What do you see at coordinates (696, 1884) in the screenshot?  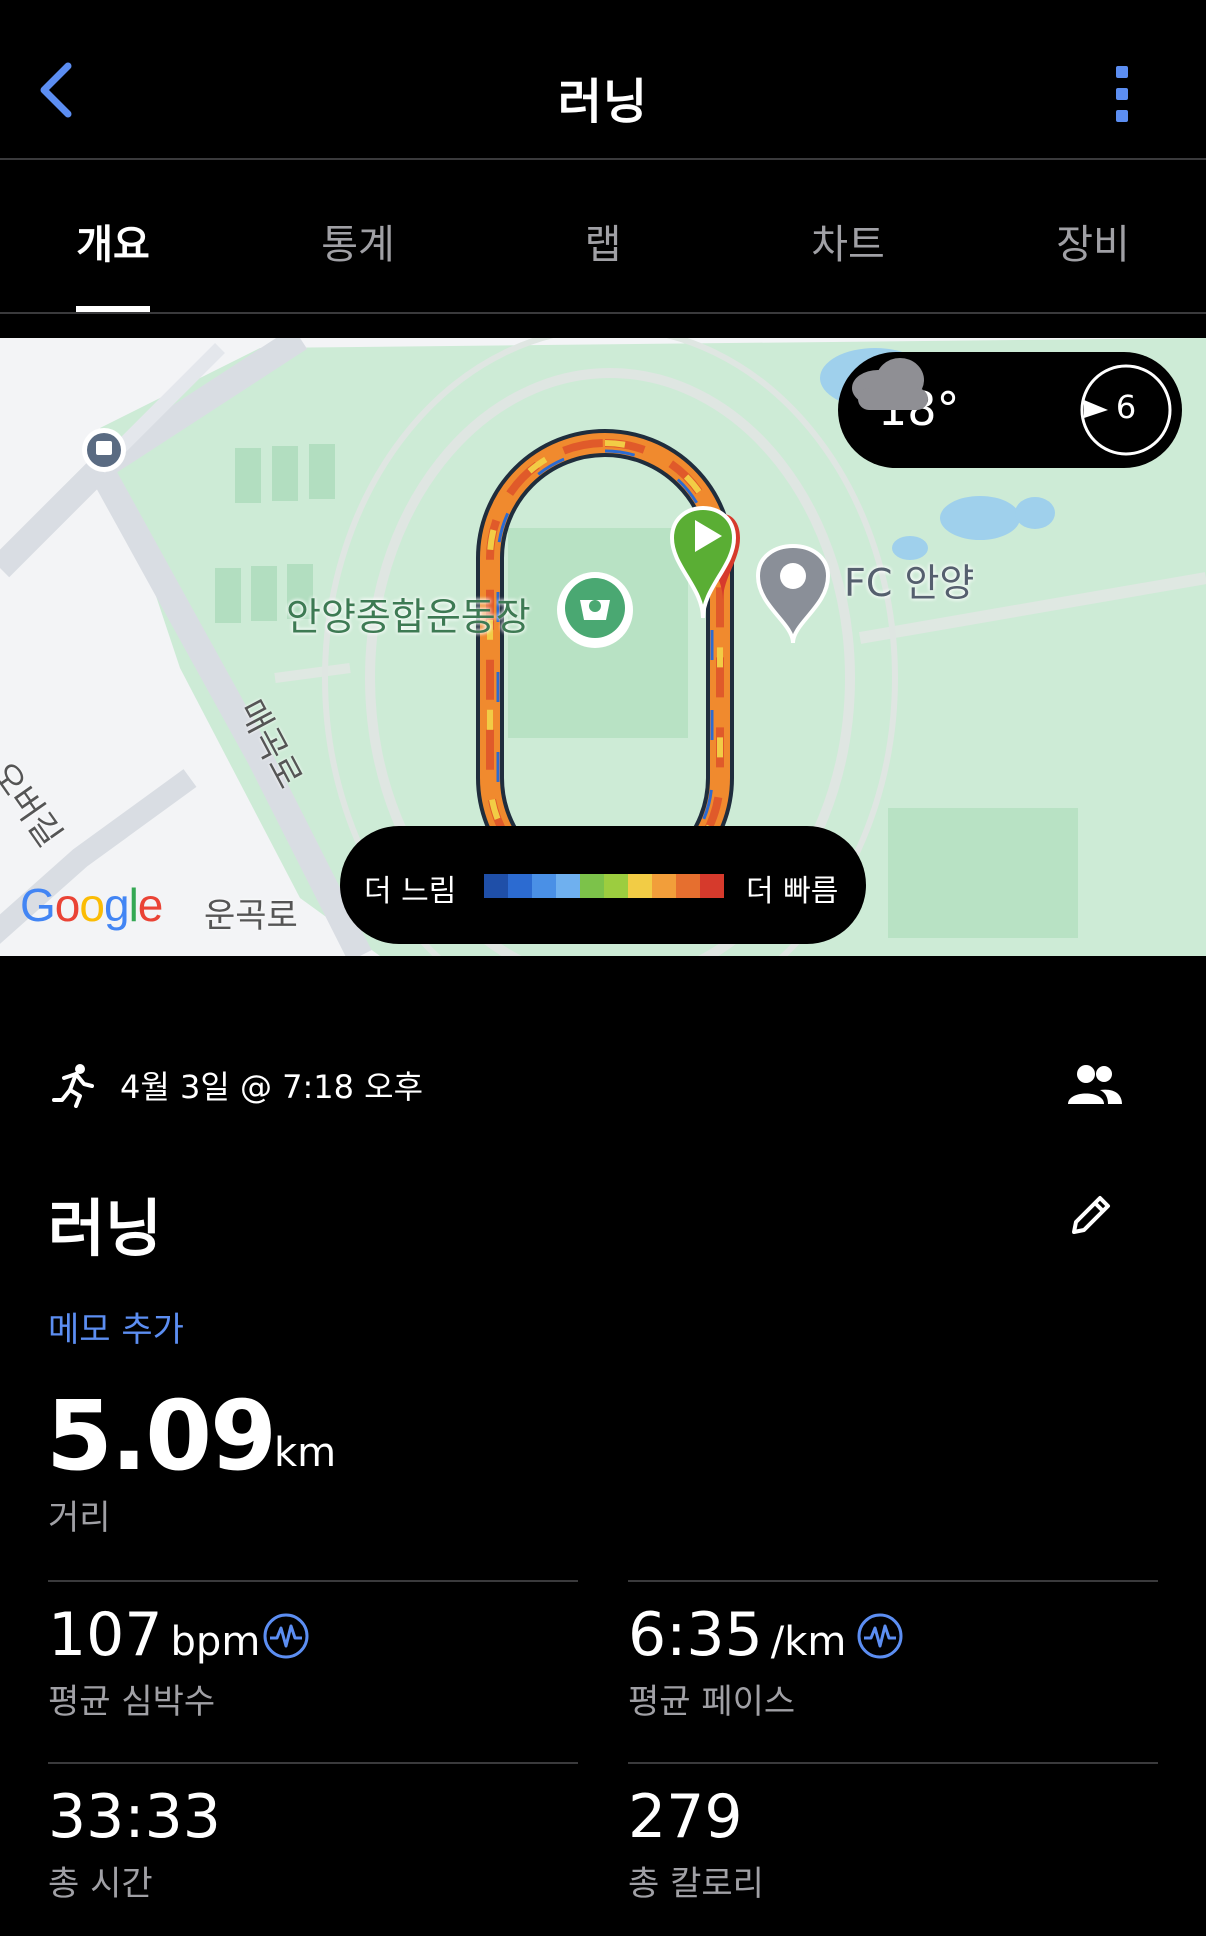 I see `total-calories-label: 총 칼로리` at bounding box center [696, 1884].